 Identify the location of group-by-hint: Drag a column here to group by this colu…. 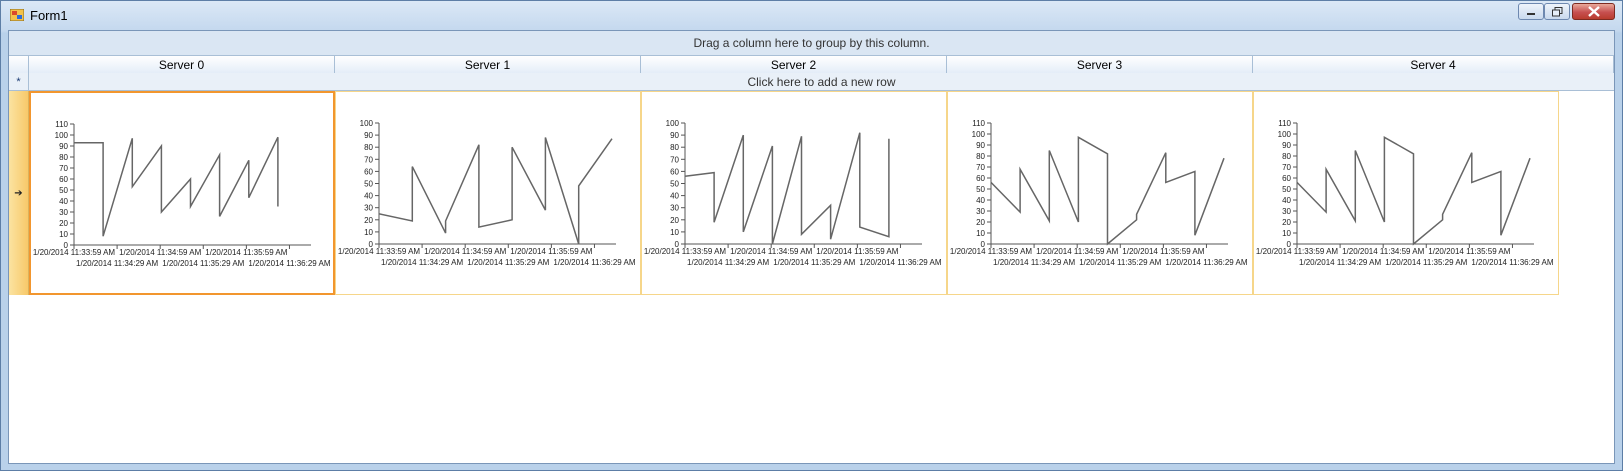
(811, 43).